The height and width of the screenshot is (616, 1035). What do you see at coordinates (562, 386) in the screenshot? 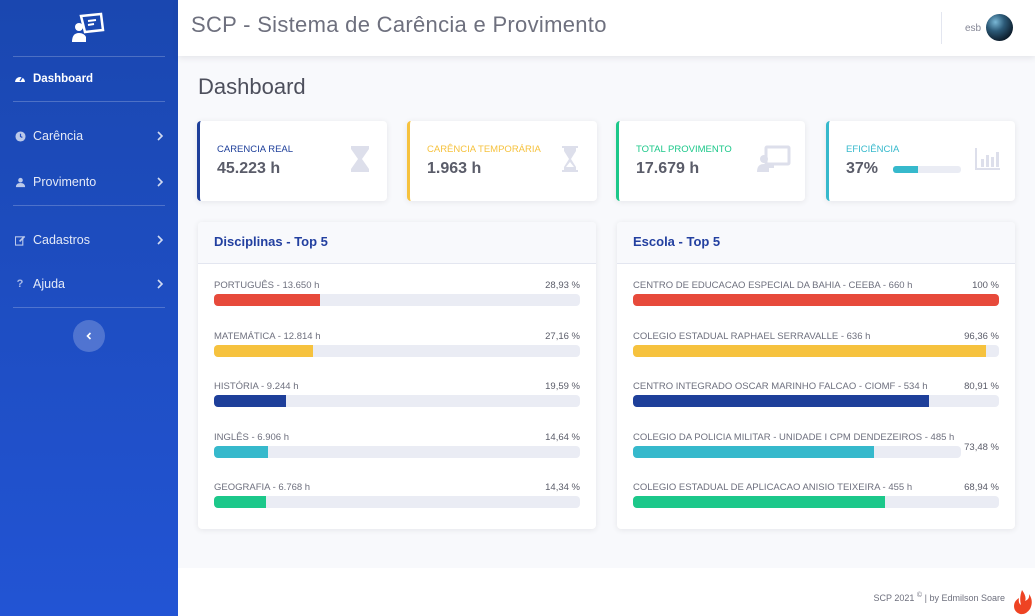
I see `progress-percent: 19,59 %` at bounding box center [562, 386].